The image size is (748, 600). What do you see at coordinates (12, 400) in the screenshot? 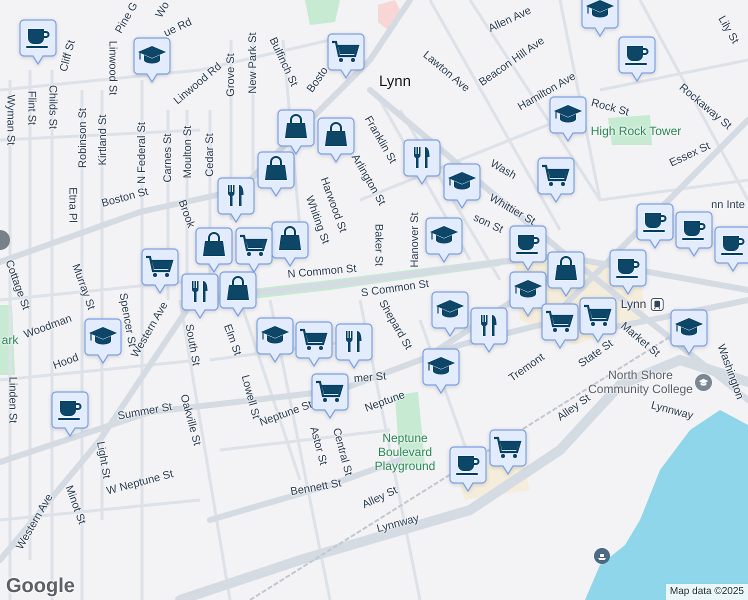
I see `street-label: Linden St` at bounding box center [12, 400].